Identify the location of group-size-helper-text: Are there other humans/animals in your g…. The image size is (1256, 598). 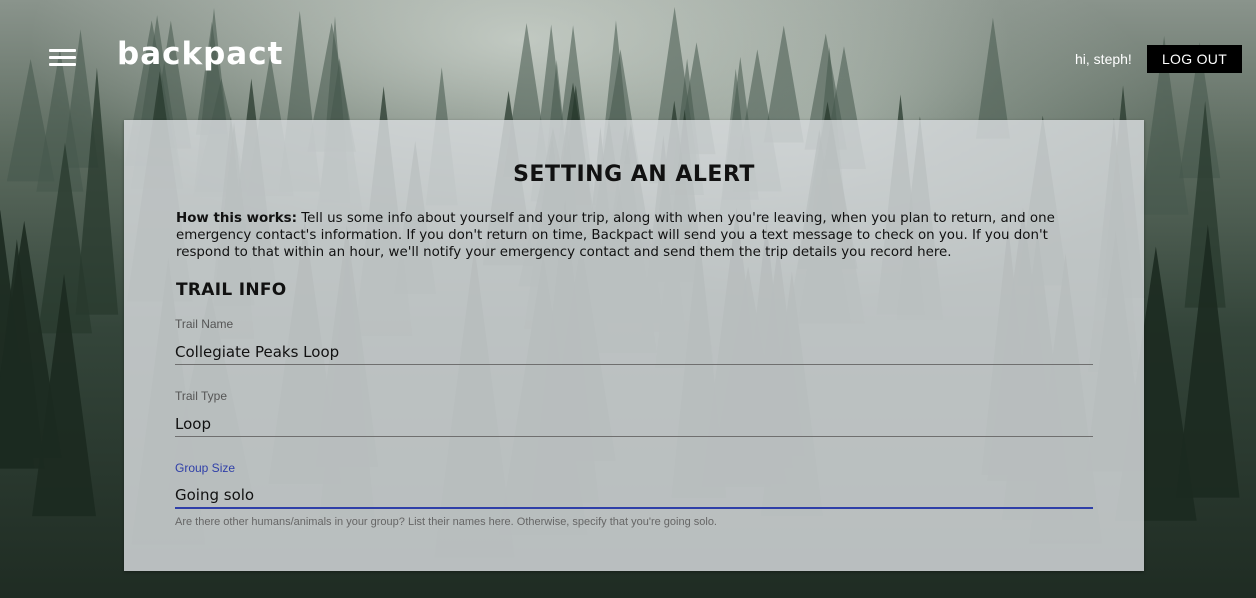
(446, 522).